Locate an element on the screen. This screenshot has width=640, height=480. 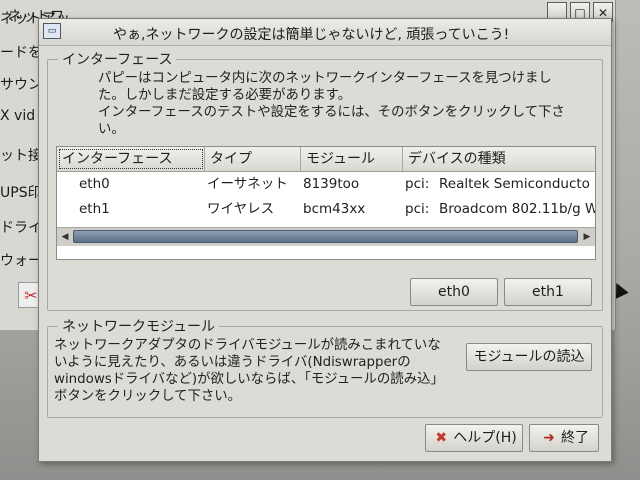
cell-type: イーサネット is located at coordinates (247, 184).